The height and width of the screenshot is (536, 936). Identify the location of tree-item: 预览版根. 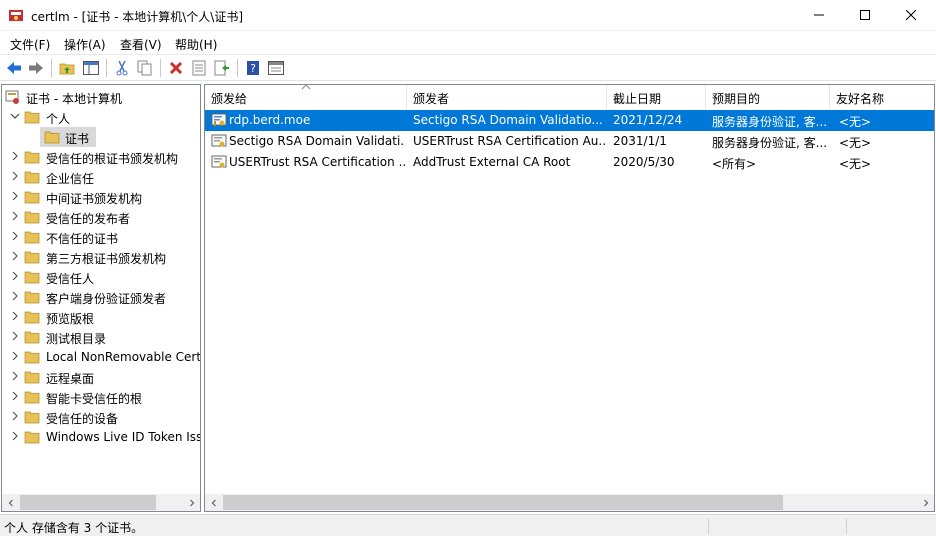
(101, 317).